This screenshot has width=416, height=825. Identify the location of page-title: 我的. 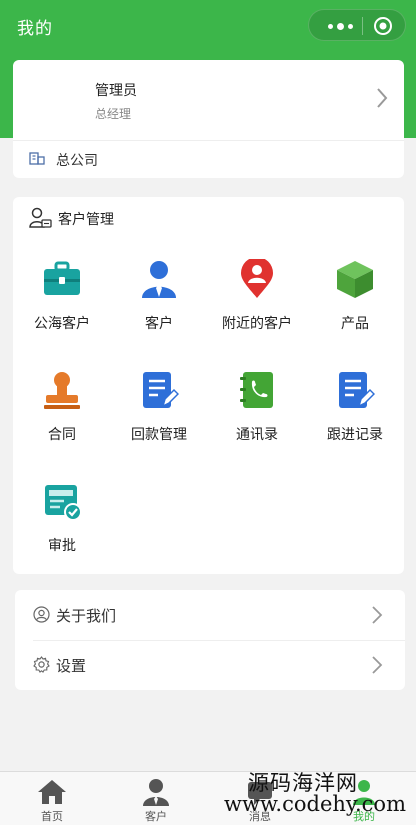
(35, 29).